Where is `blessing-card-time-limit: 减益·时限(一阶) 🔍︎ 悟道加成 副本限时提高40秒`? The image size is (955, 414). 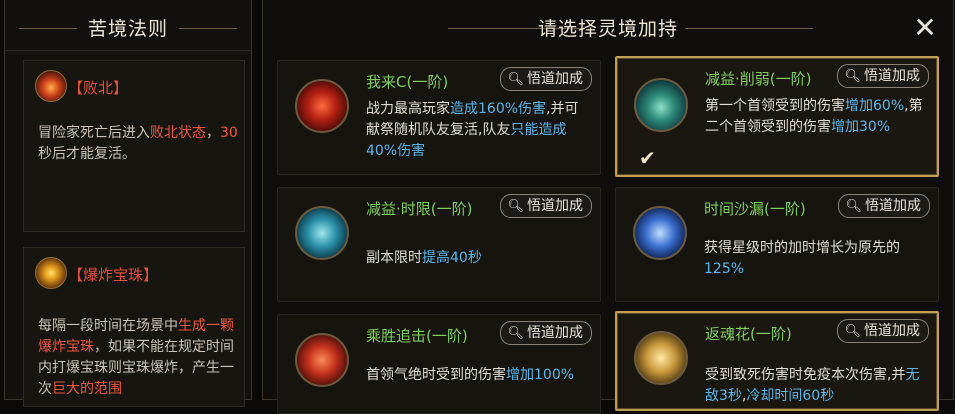
blessing-card-time-limit: 减益·时限(一阶) 🔍︎ 悟道加成 副本限时提高40秒 is located at coordinates (439, 244).